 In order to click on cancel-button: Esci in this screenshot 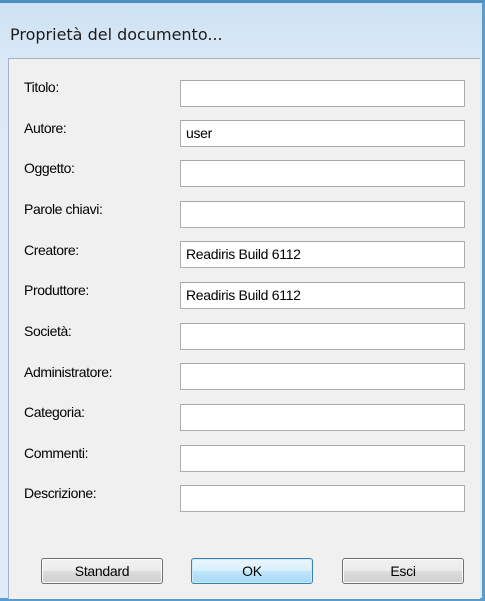, I will do `click(403, 571)`.